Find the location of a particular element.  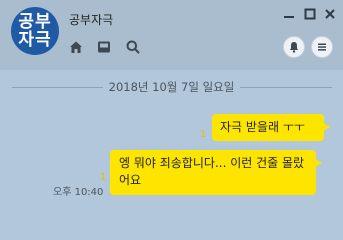

date-divider-text: 2018년 10월 7일 일요일 is located at coordinates (171, 87).